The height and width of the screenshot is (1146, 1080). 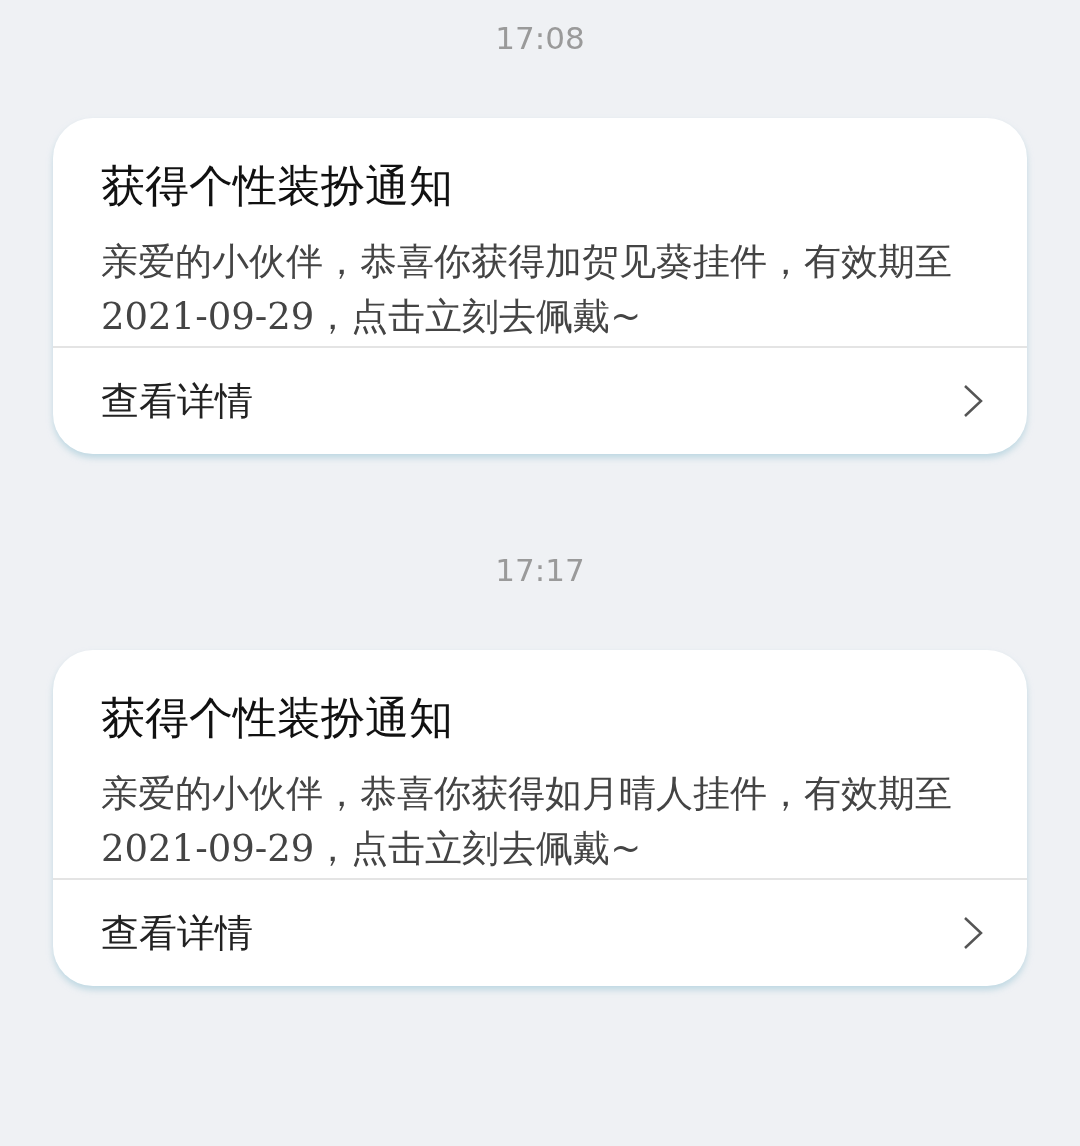 What do you see at coordinates (540, 570) in the screenshot?
I see `message-time: 17:17` at bounding box center [540, 570].